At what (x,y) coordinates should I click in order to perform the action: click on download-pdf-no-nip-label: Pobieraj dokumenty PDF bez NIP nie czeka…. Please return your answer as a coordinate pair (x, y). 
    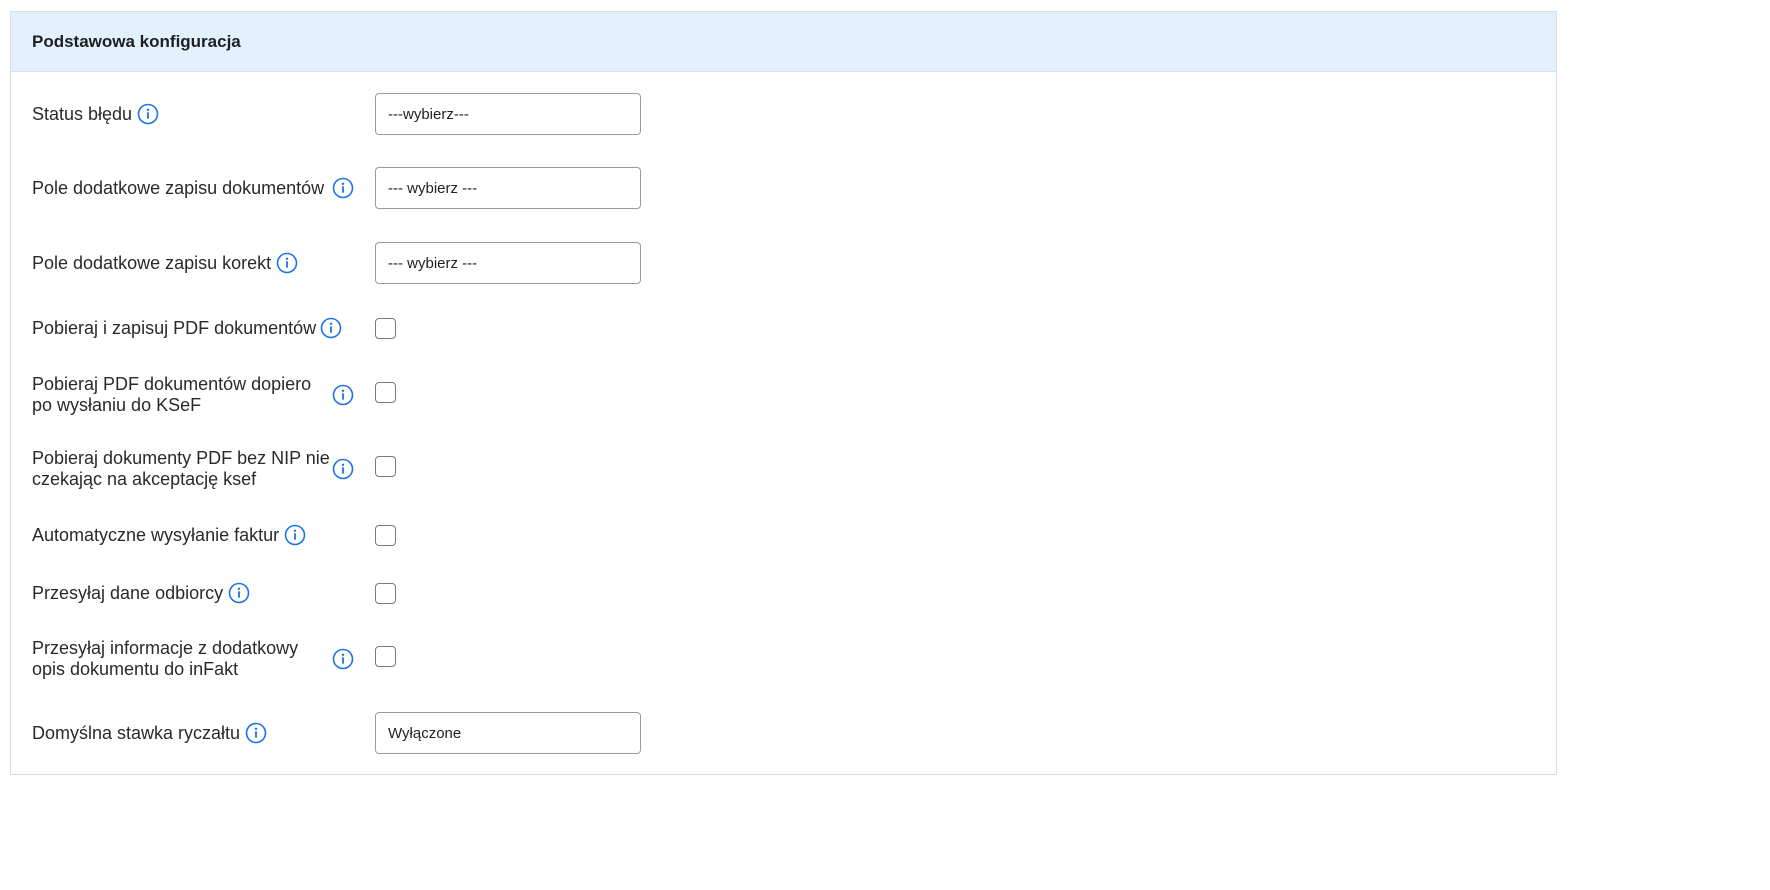
    Looking at the image, I should click on (181, 468).